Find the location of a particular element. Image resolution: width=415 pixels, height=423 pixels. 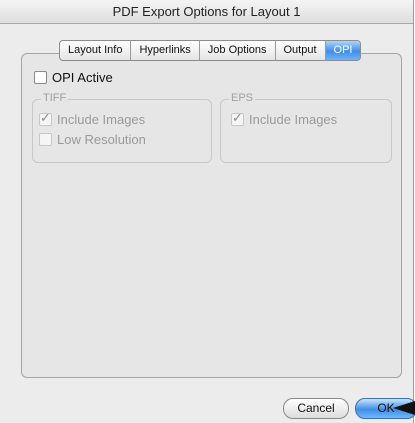

tiff-group: TIFF ✓ Include Images Low Resolution is located at coordinates (122, 127).